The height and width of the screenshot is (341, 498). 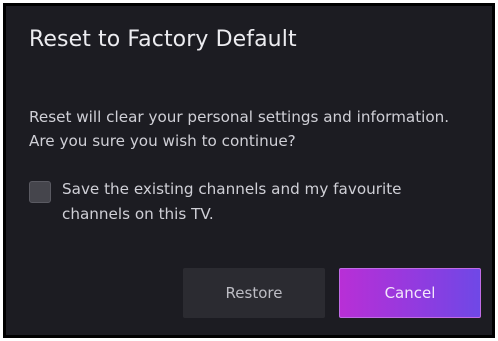 I want to click on message-line-2: Are you sure you wish to continue?, so click(x=162, y=141).